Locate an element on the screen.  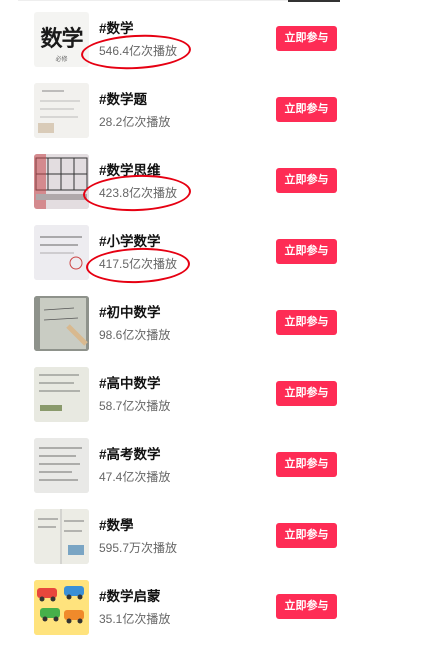
hashtag-row-math-traditional: #数學 595.7万次播放 立即参与 is located at coordinates (215, 544).